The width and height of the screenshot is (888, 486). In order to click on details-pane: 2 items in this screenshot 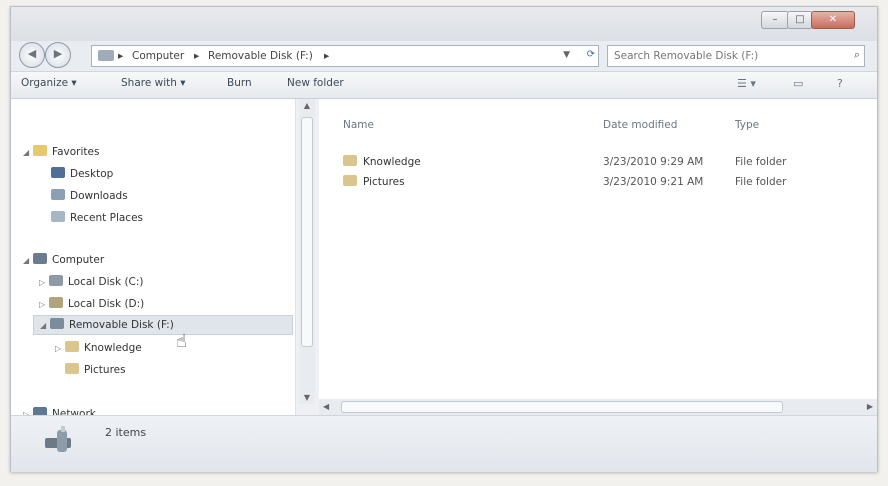, I will do `click(444, 443)`.